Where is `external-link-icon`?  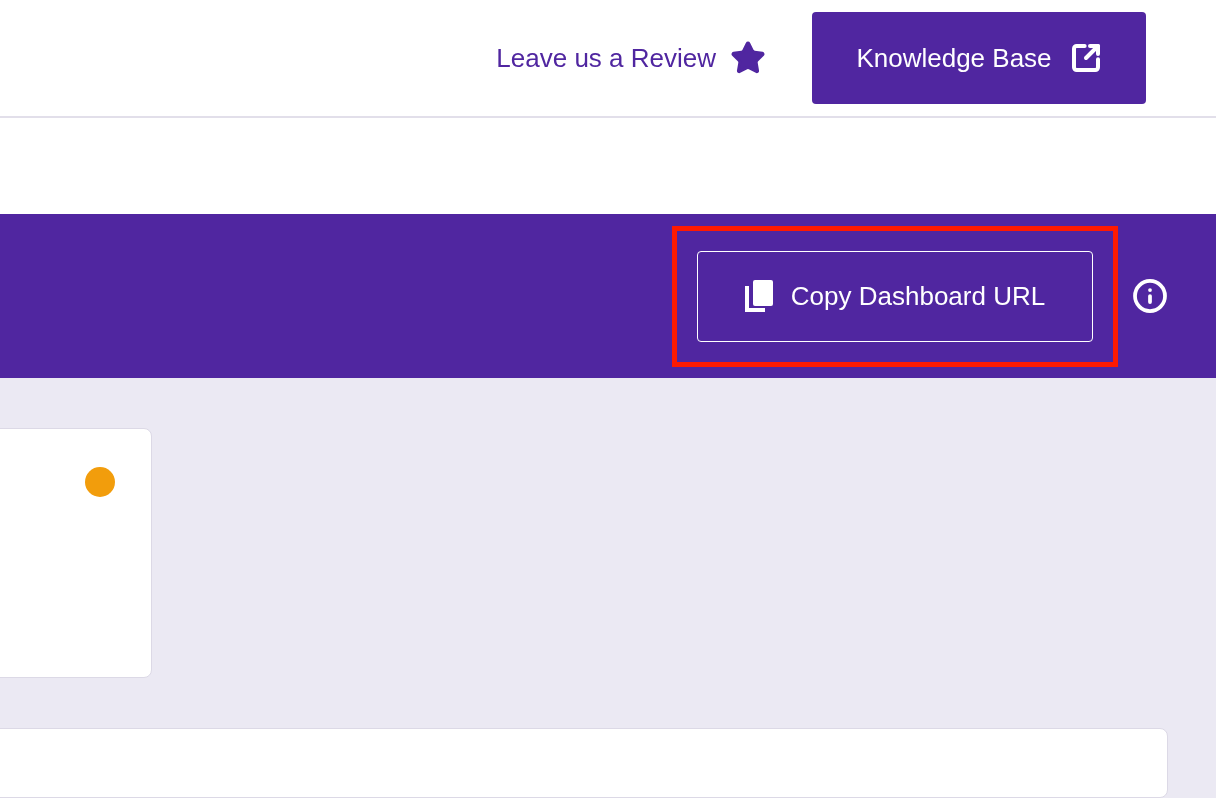
external-link-icon is located at coordinates (1085, 58).